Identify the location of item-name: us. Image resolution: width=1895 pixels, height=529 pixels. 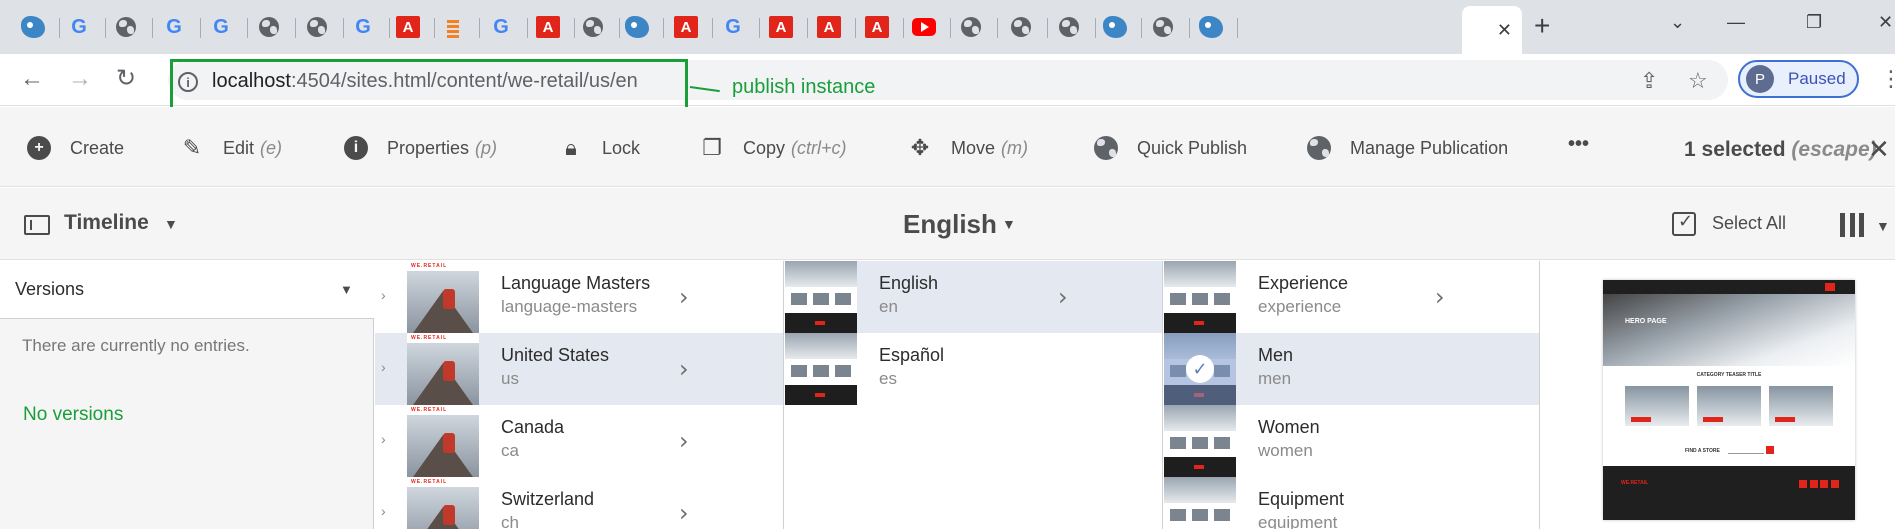
(510, 378).